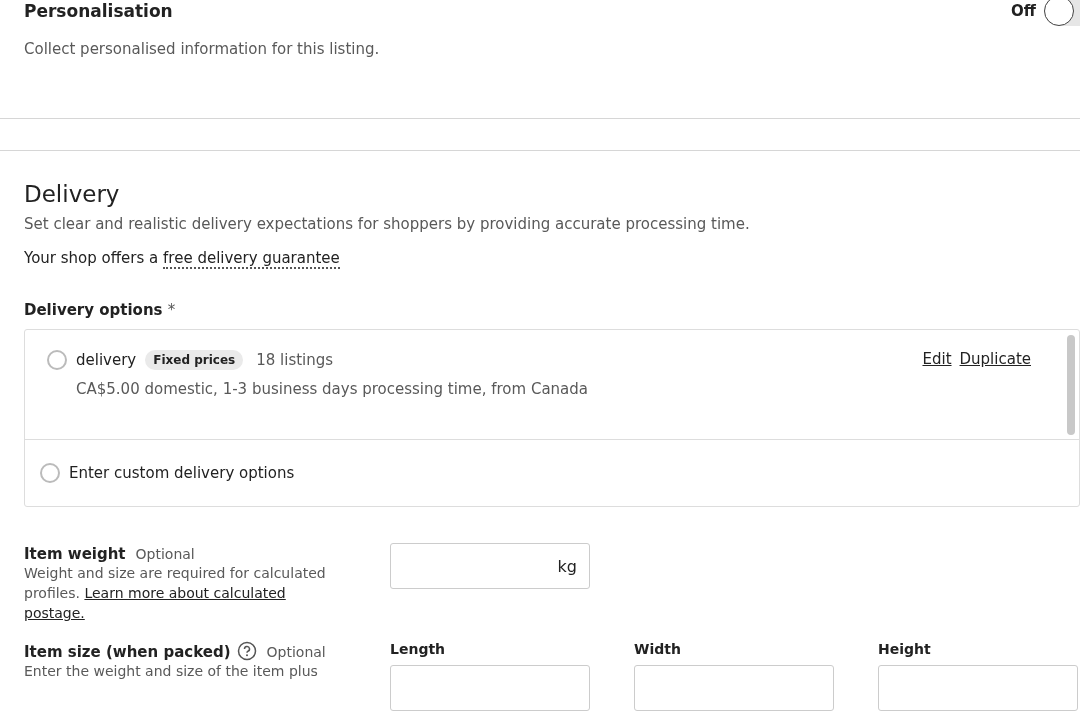  What do you see at coordinates (182, 473) in the screenshot?
I see `option-label: Enter custom delivery options` at bounding box center [182, 473].